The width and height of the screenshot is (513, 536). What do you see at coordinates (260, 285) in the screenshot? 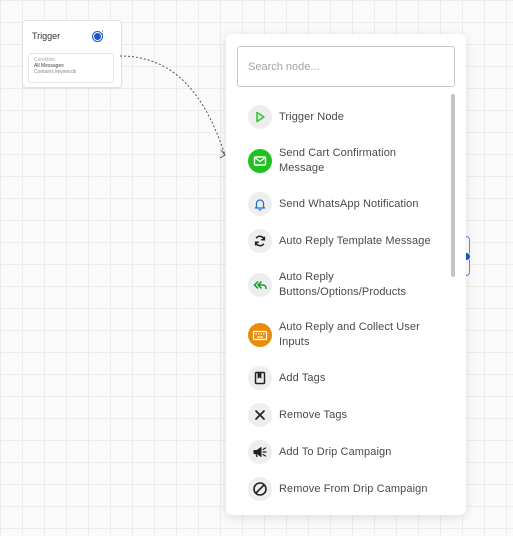
I see `reply-all-icon` at bounding box center [260, 285].